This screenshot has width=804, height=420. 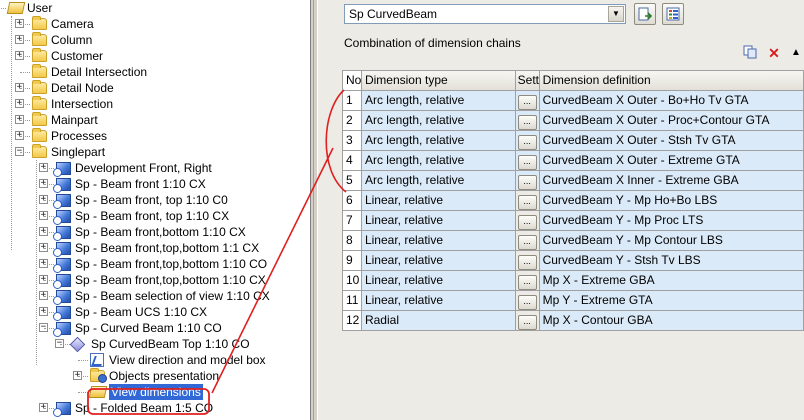 What do you see at coordinates (154, 216) in the screenshot?
I see `tree-node: + Sp - Beam front, top 1:10 CX` at bounding box center [154, 216].